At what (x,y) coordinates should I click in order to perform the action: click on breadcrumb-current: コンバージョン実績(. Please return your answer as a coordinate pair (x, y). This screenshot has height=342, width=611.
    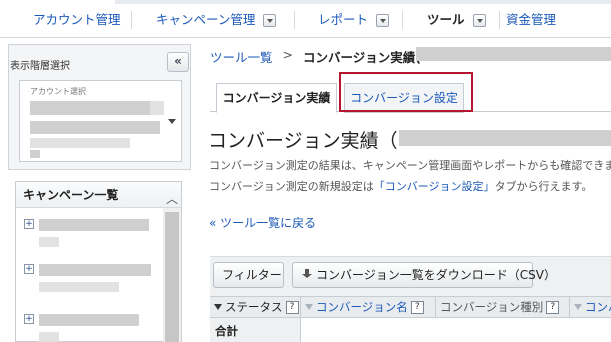
    Looking at the image, I should click on (362, 57).